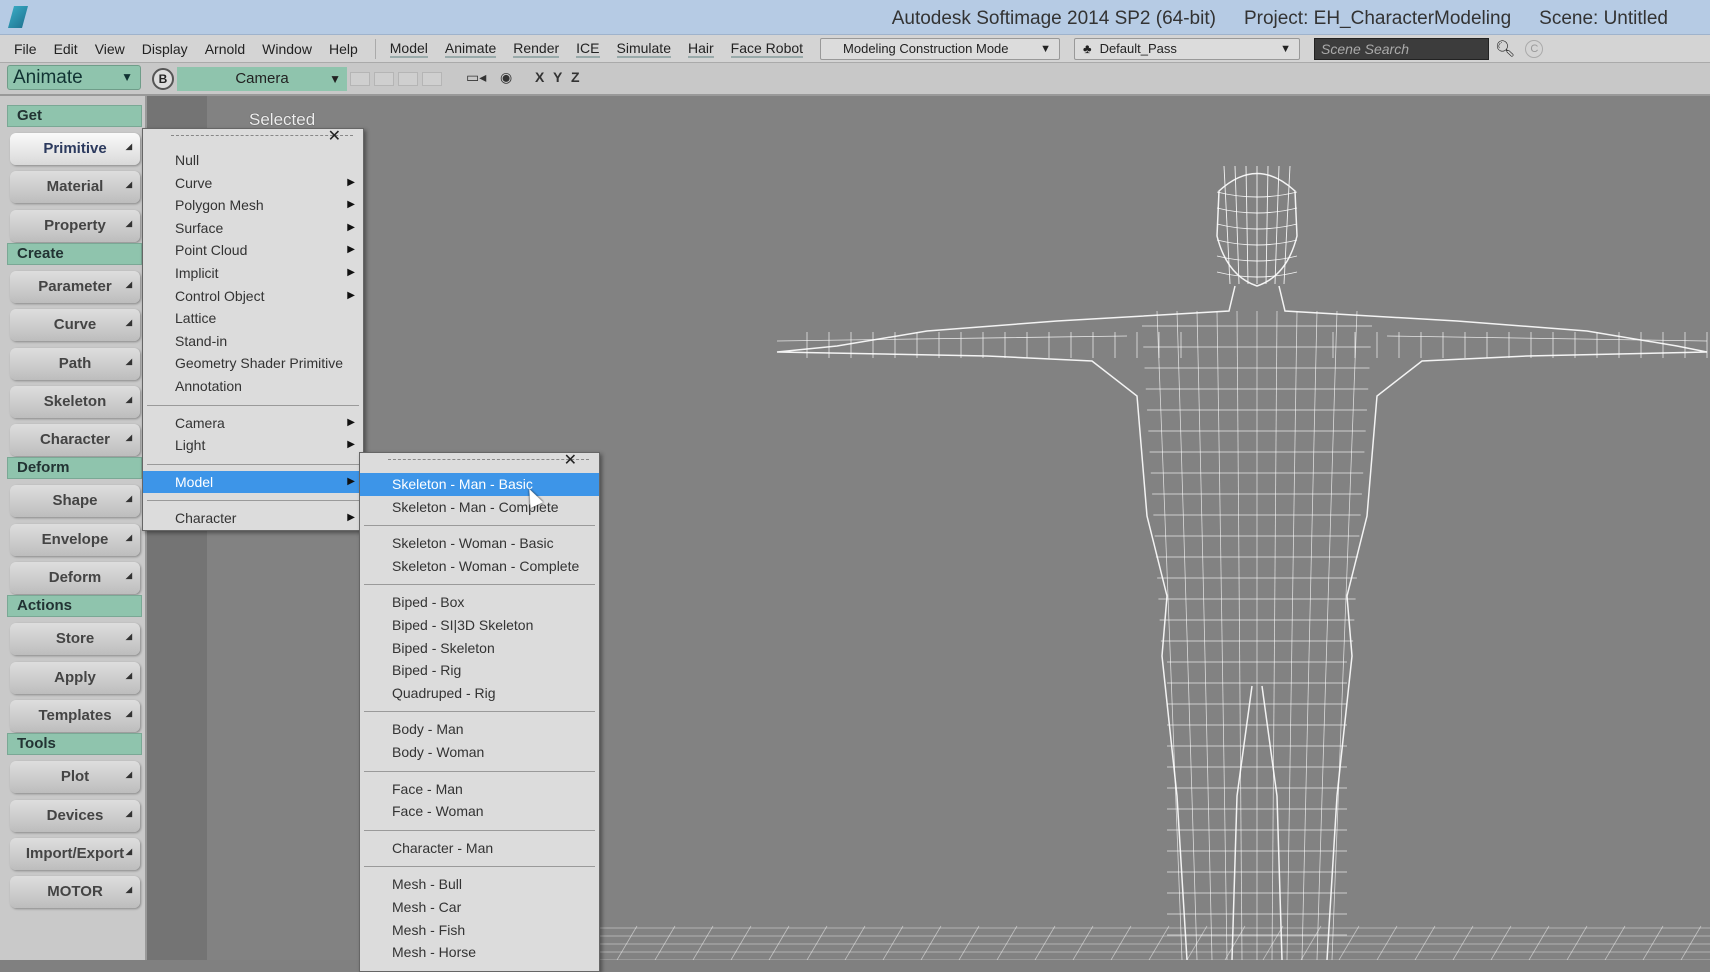 This screenshot has height=972, width=1710. Describe the element at coordinates (75, 440) in the screenshot. I see `sidebar-button-character: Character ◢` at that location.